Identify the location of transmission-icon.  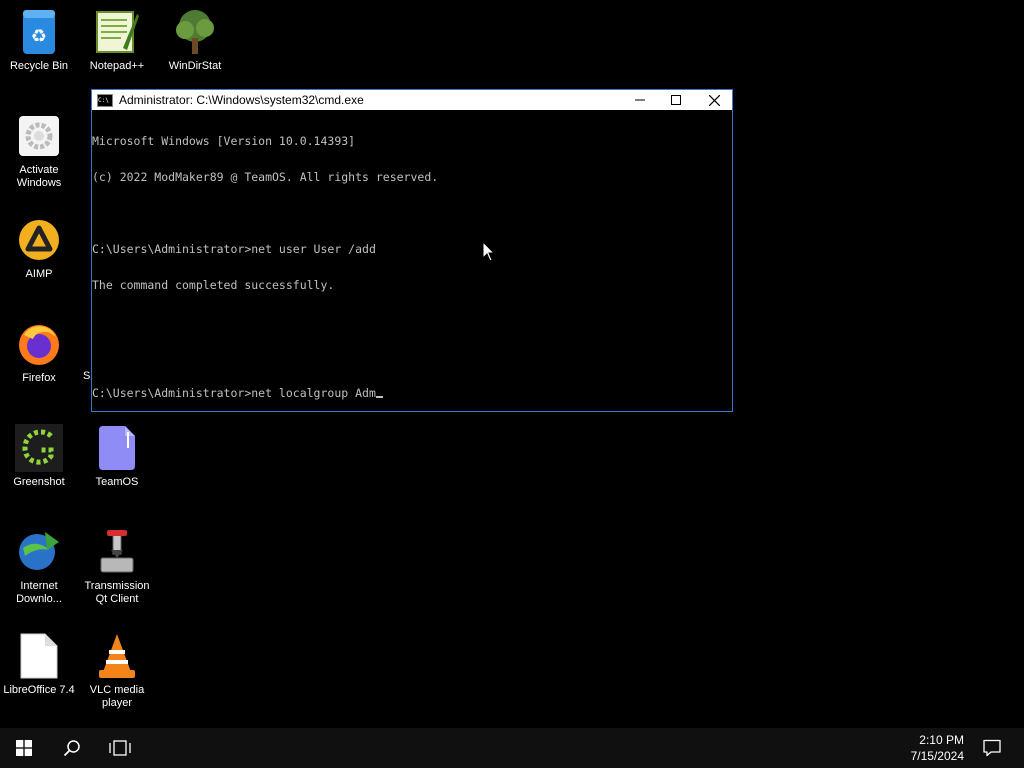
(117, 552).